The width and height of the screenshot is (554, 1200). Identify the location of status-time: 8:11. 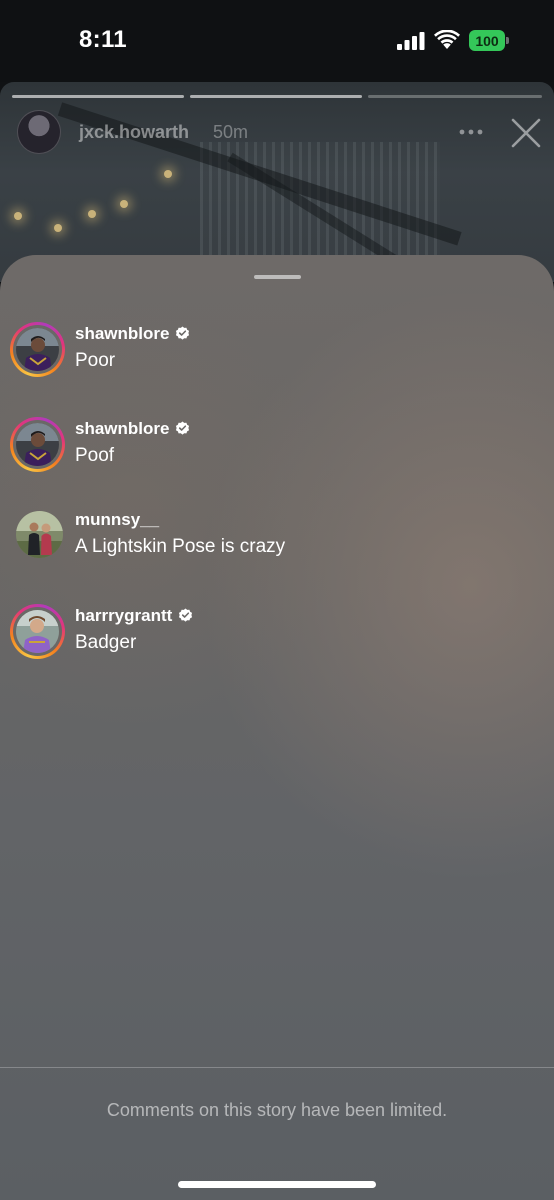
(103, 39).